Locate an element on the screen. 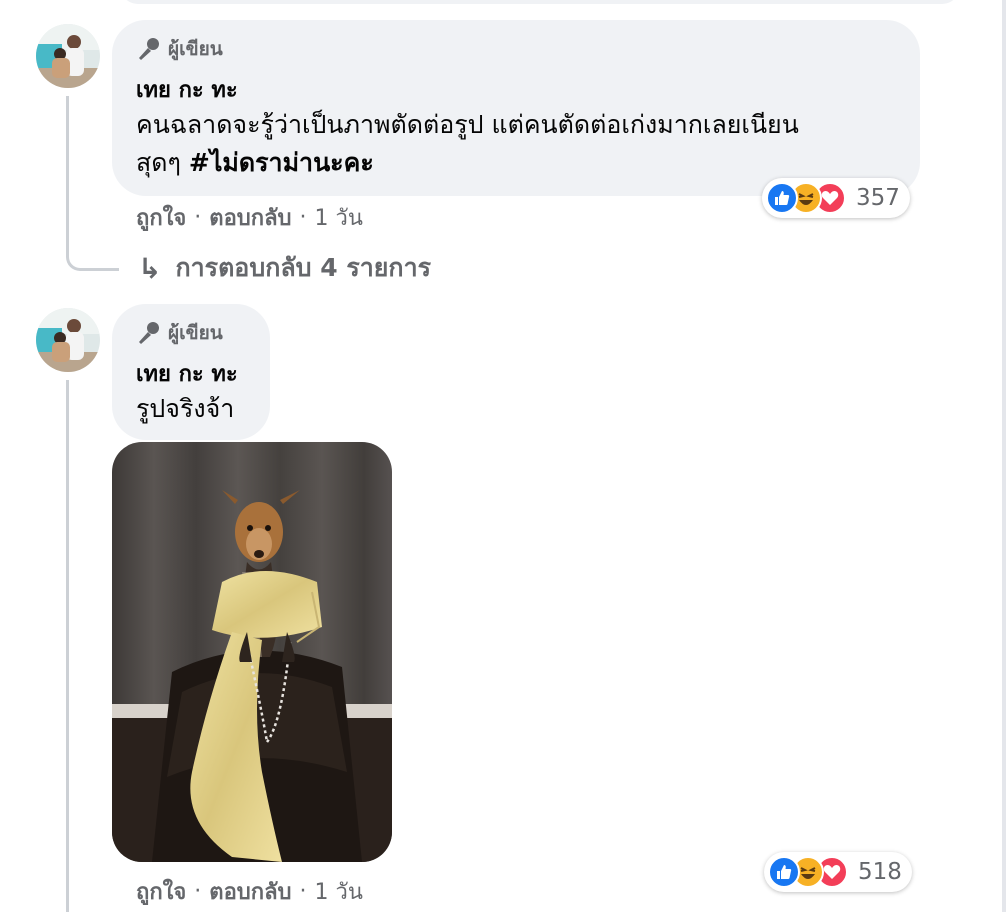  comment-photo is located at coordinates (252, 652).